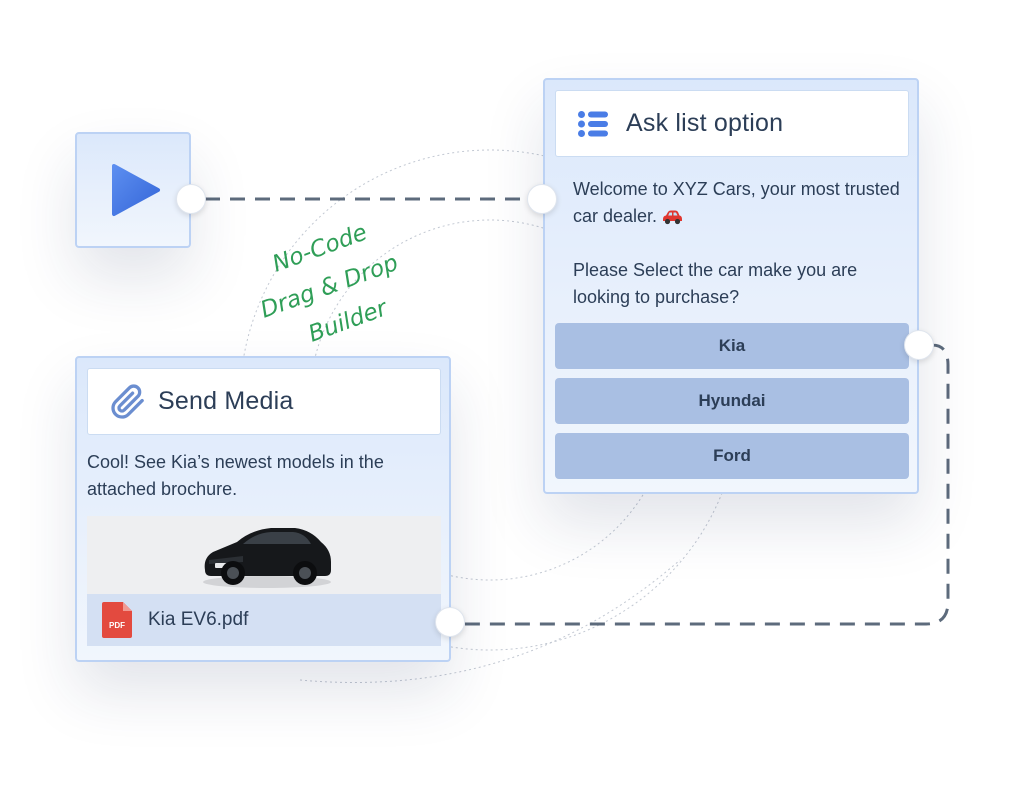 This screenshot has height=812, width=1024. Describe the element at coordinates (450, 622) in the screenshot. I see `media-node-output-port` at that location.